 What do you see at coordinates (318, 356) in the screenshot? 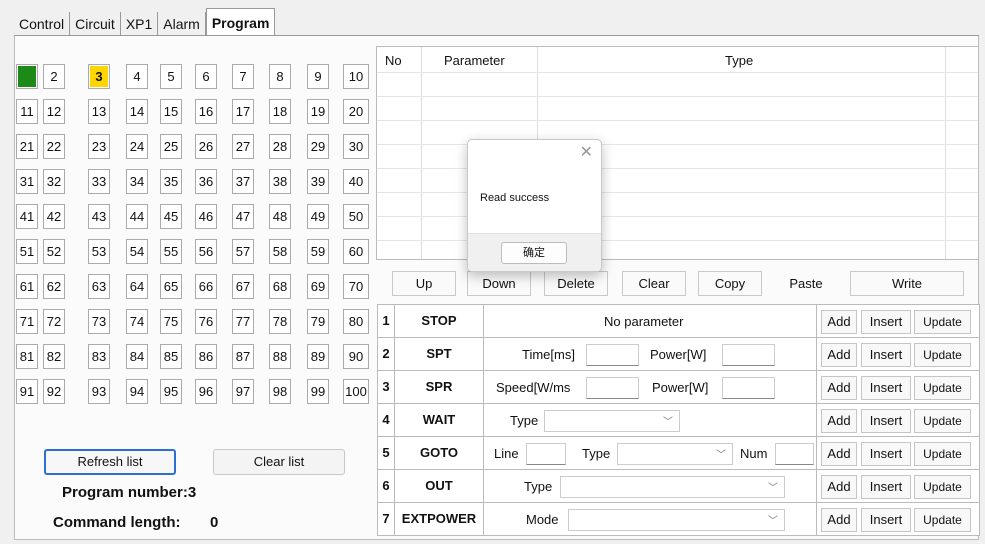
I see `program-button-89: 89` at bounding box center [318, 356].